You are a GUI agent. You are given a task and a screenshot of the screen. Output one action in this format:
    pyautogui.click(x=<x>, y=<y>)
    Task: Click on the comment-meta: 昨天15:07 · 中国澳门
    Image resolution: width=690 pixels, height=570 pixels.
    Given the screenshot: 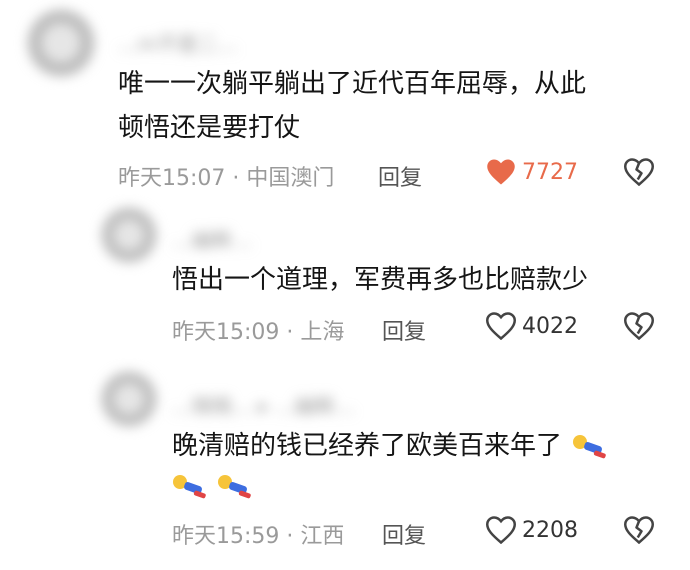 What is the action you would take?
    pyautogui.click(x=226, y=176)
    